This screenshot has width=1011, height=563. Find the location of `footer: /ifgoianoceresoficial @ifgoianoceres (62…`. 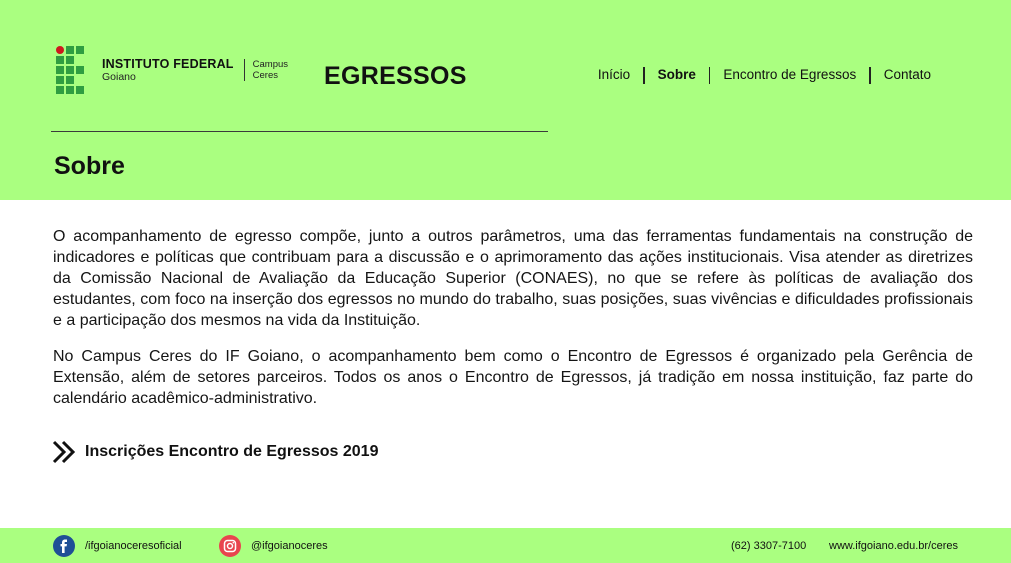

footer: /ifgoianoceresoficial @ifgoianoceres (62… is located at coordinates (505, 545).